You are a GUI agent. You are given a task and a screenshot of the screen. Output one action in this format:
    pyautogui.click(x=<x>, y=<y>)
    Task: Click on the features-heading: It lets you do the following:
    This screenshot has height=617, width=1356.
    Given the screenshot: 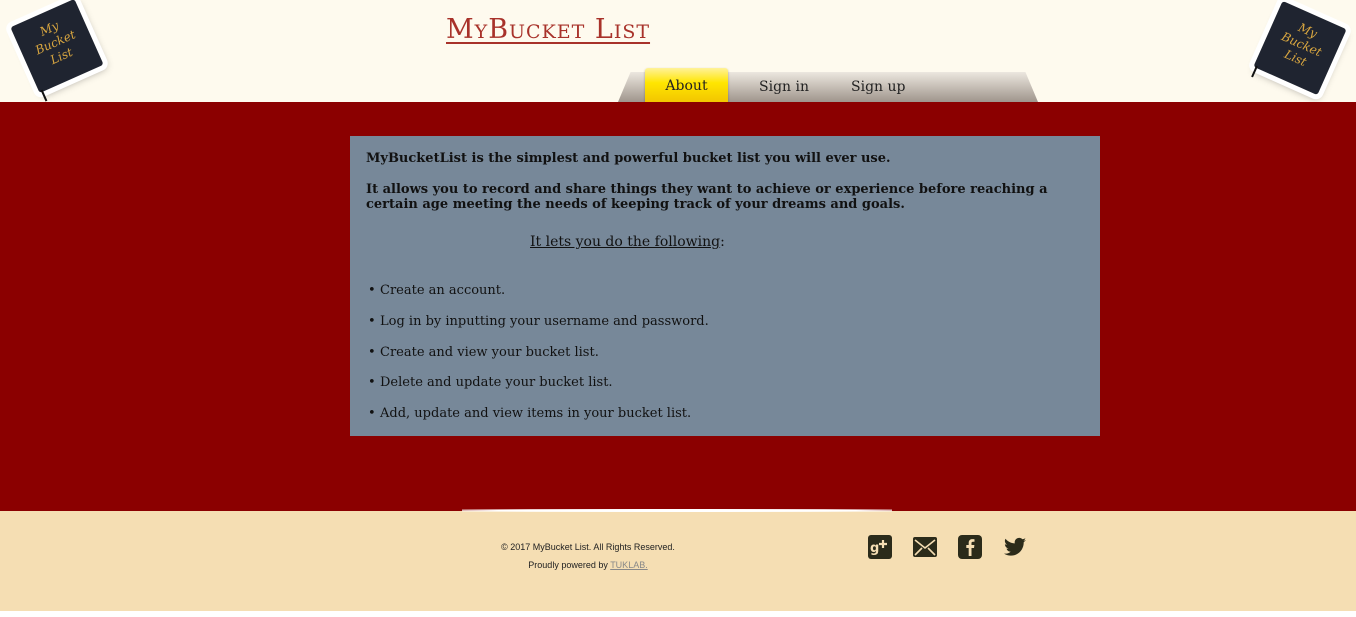 What is the action you would take?
    pyautogui.click(x=809, y=242)
    